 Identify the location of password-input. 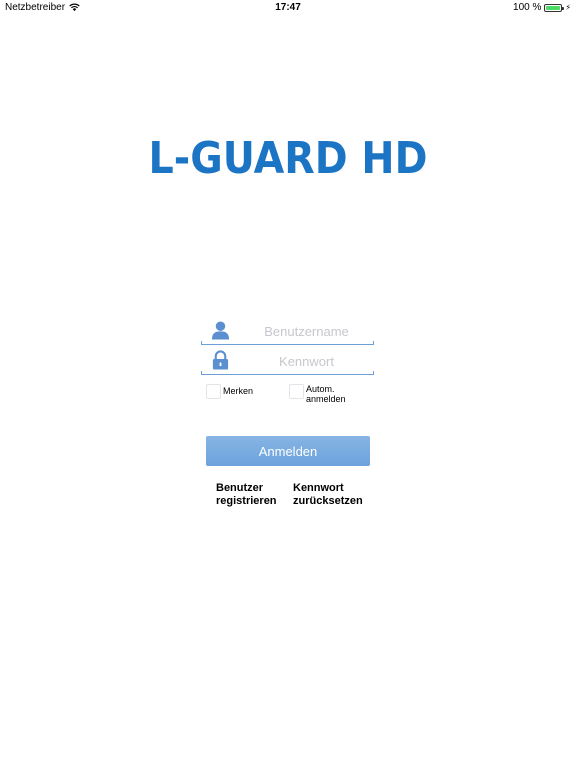
(306, 361).